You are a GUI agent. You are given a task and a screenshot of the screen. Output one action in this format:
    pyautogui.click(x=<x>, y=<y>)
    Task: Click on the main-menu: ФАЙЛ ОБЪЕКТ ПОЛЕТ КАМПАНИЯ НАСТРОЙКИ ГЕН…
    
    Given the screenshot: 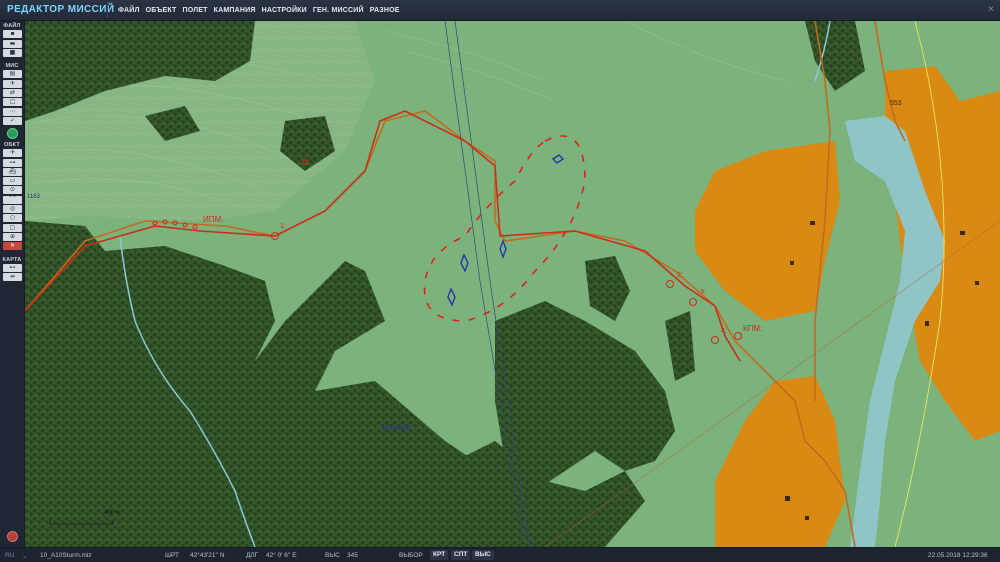 What is the action you would take?
    pyautogui.click(x=262, y=10)
    